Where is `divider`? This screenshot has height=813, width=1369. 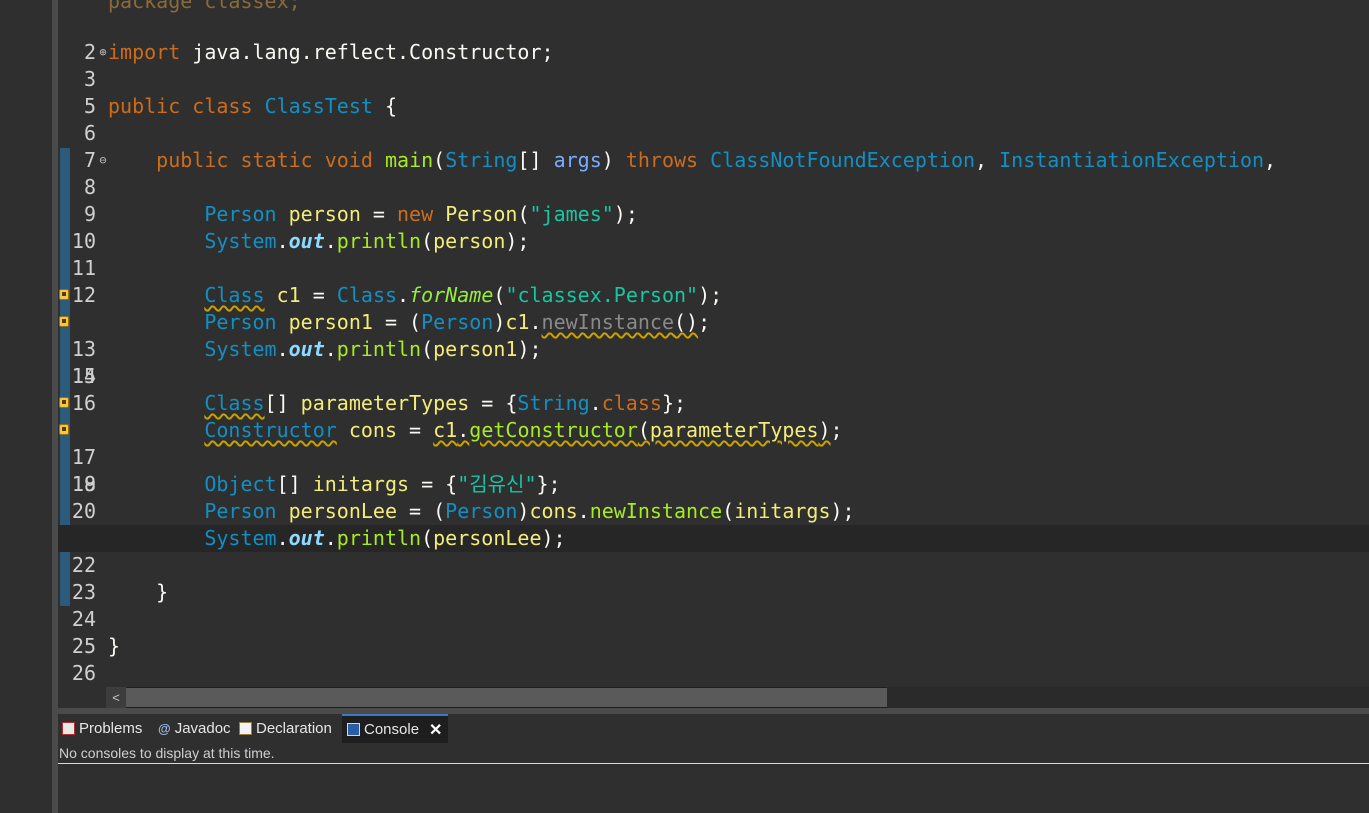
divider is located at coordinates (713, 763).